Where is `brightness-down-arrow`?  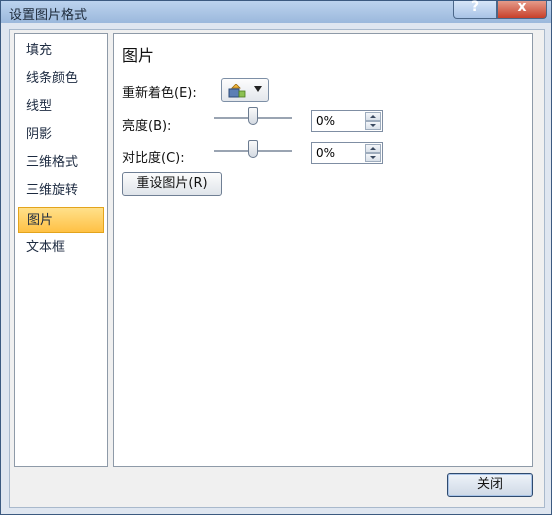 brightness-down-arrow is located at coordinates (373, 125).